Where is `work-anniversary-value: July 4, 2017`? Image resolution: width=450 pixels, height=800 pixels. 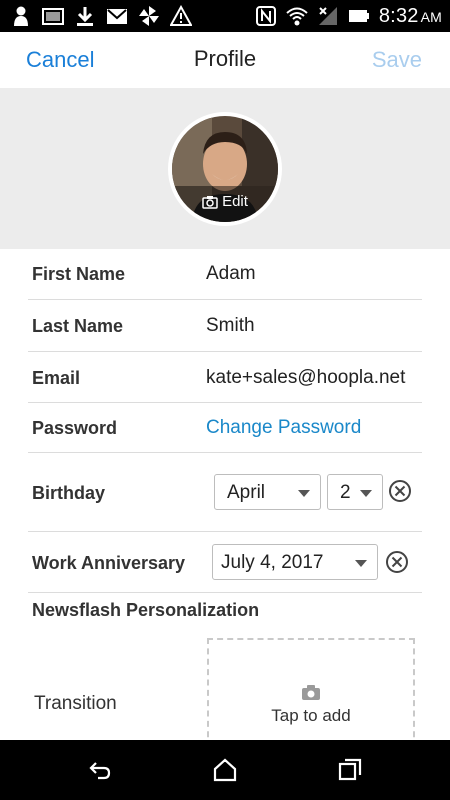 work-anniversary-value: July 4, 2017 is located at coordinates (272, 562).